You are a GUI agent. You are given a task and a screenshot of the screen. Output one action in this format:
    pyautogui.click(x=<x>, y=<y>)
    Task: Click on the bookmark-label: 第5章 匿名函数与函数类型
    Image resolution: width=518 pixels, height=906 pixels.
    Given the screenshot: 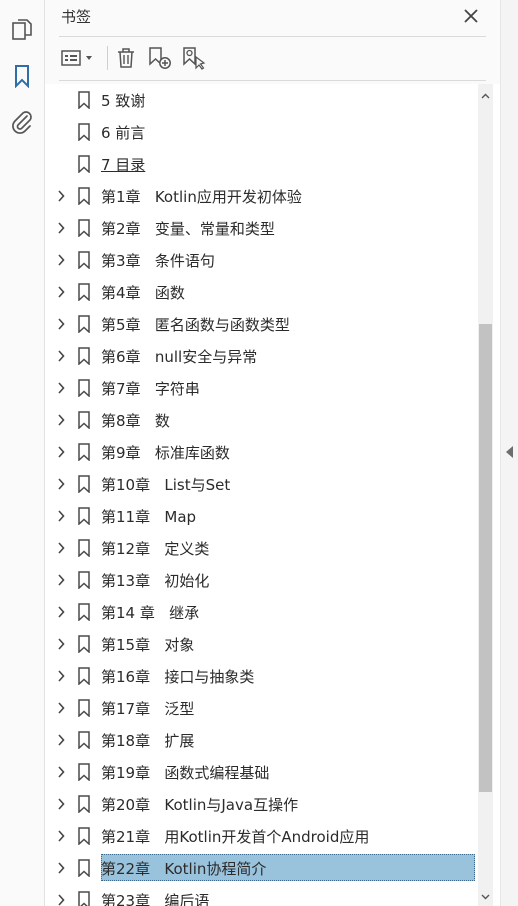 What is the action you would take?
    pyautogui.click(x=195, y=325)
    